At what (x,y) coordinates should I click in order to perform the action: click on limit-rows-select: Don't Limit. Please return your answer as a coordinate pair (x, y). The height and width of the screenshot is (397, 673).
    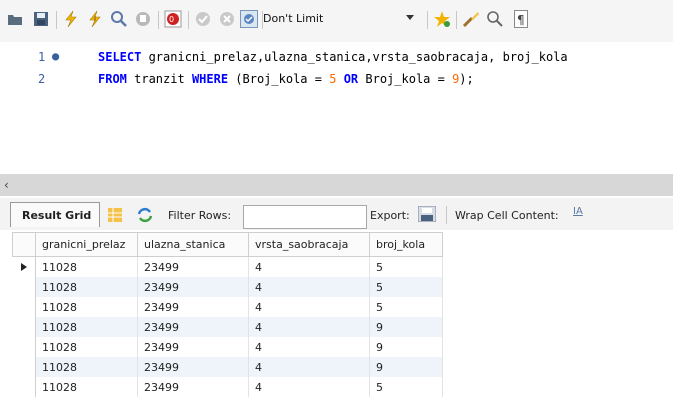
    Looking at the image, I should click on (336, 20).